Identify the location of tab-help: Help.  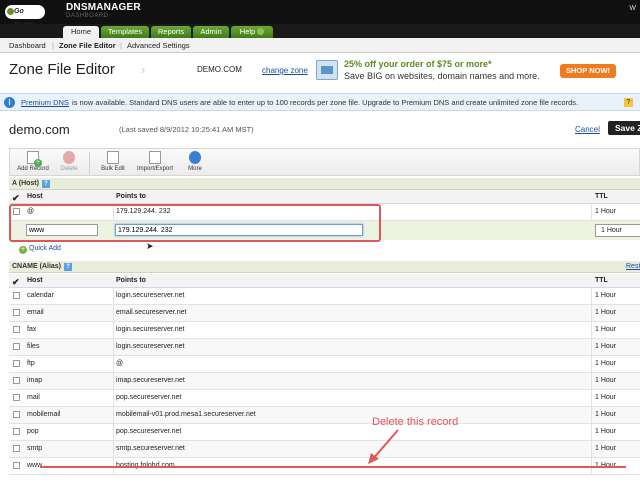
(252, 32).